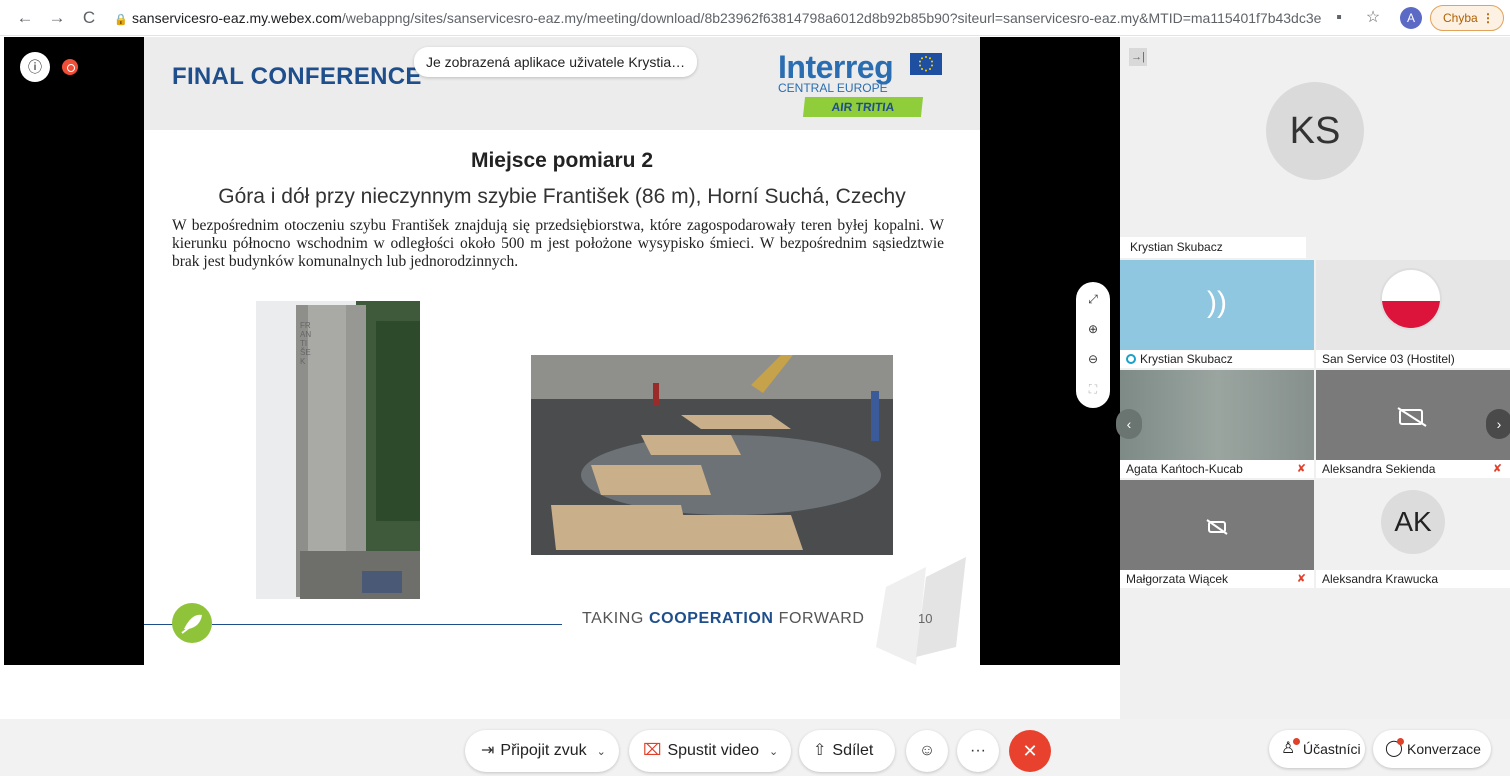  I want to click on chat-button: ◯ Konverzace, so click(1432, 749).